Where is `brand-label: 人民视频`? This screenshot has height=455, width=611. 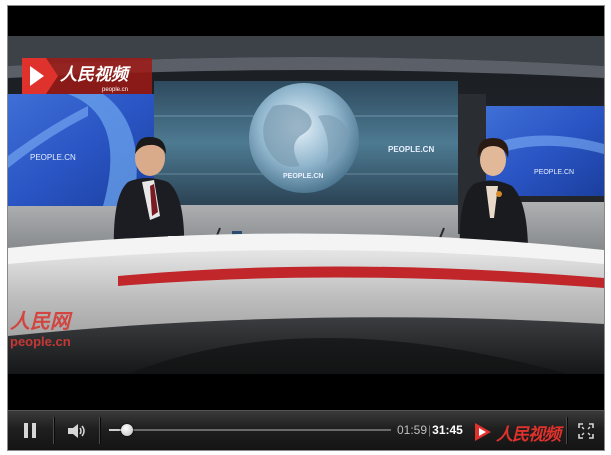
brand-label: 人民视频 is located at coordinates (528, 434).